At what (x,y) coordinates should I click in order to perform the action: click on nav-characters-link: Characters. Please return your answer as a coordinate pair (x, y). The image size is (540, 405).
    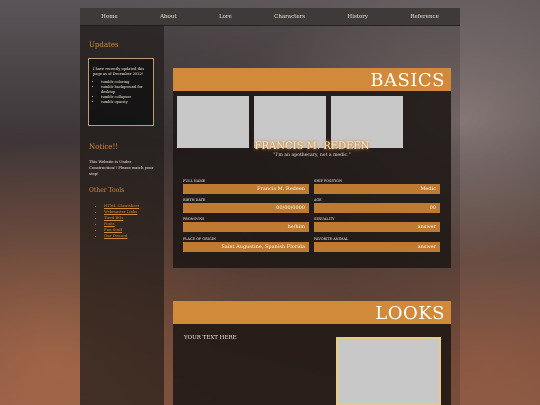
    Looking at the image, I should click on (289, 17).